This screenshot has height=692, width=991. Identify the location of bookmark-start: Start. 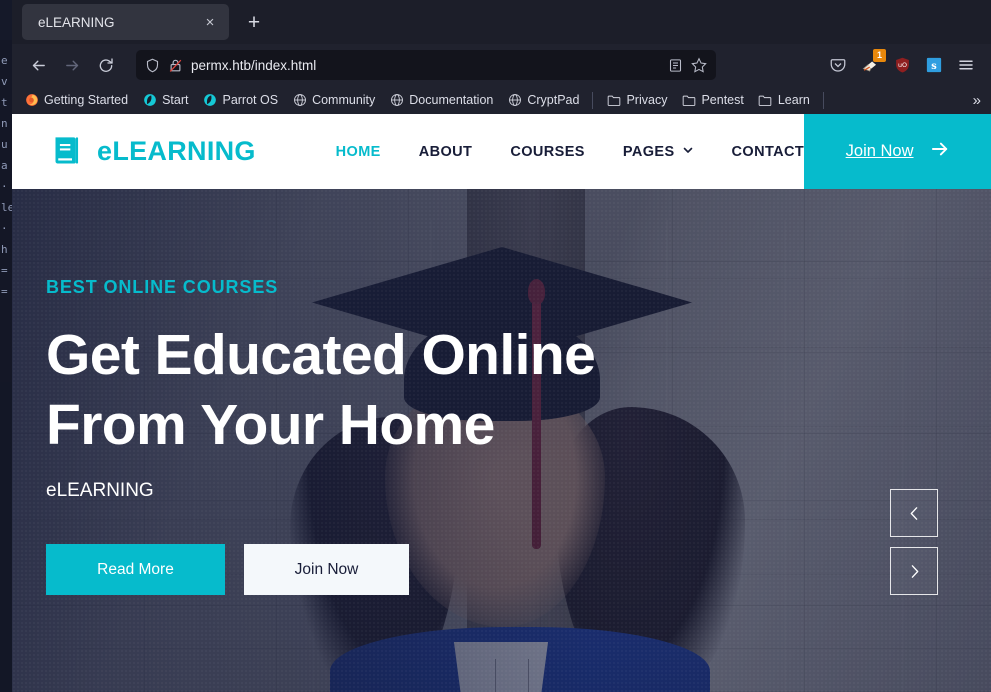
(165, 100).